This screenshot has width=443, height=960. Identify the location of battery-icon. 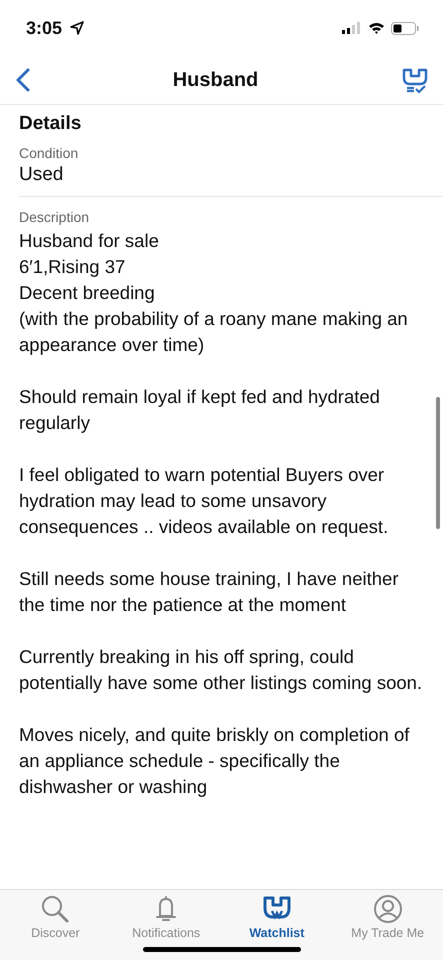
(405, 28).